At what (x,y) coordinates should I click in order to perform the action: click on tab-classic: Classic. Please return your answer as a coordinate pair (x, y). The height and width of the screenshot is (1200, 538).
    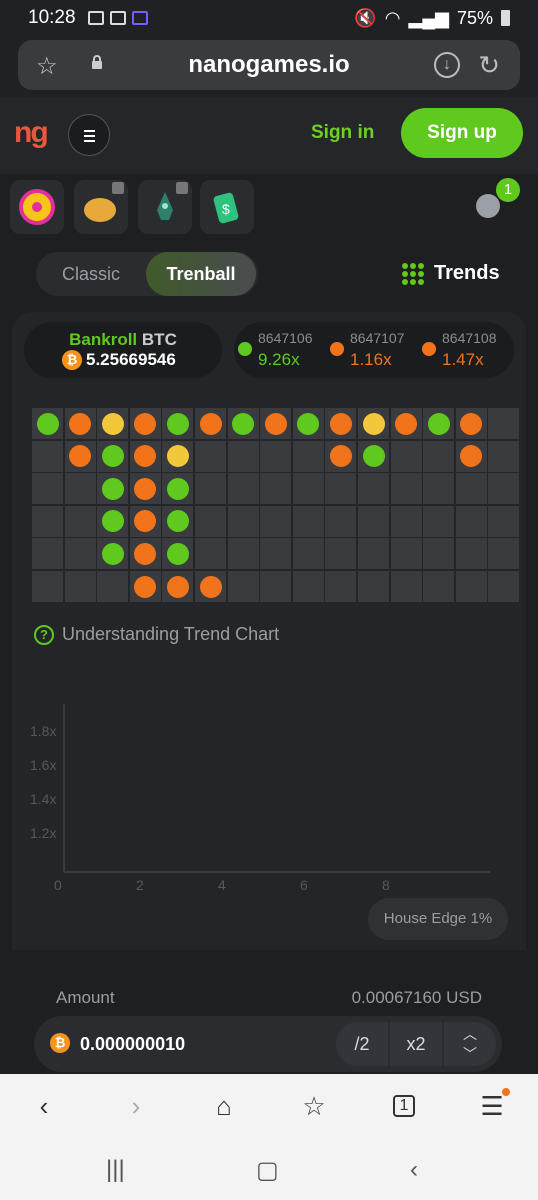
    Looking at the image, I should click on (91, 274).